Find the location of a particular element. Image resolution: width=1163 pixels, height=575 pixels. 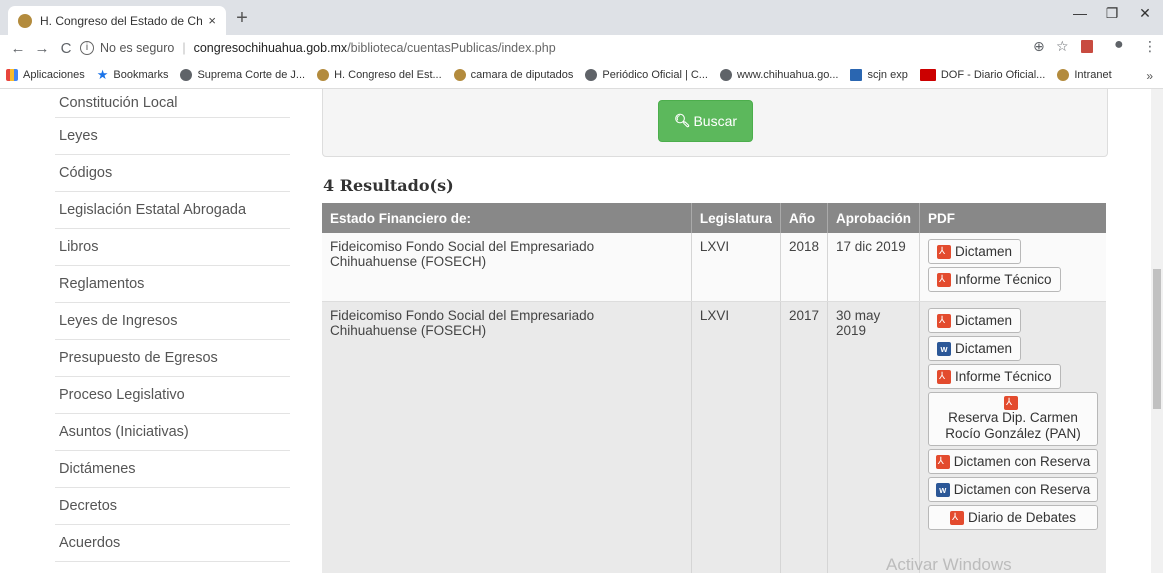

sidebar-item: Leyes is located at coordinates (172, 136).